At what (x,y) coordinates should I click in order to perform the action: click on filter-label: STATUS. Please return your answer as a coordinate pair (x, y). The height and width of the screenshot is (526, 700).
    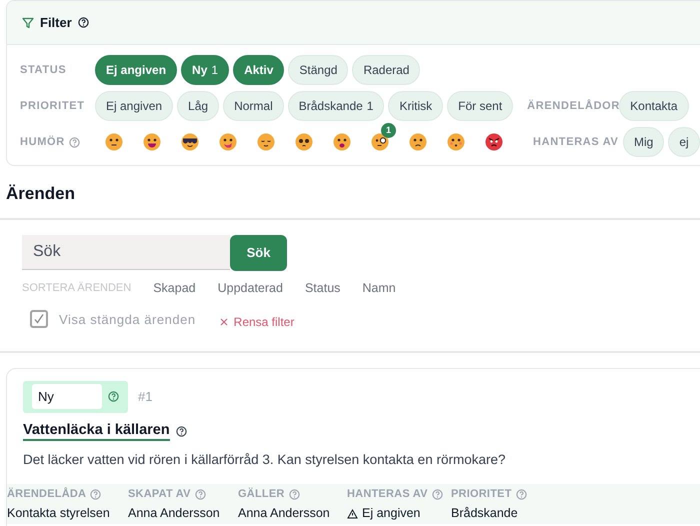
    Looking at the image, I should click on (43, 70).